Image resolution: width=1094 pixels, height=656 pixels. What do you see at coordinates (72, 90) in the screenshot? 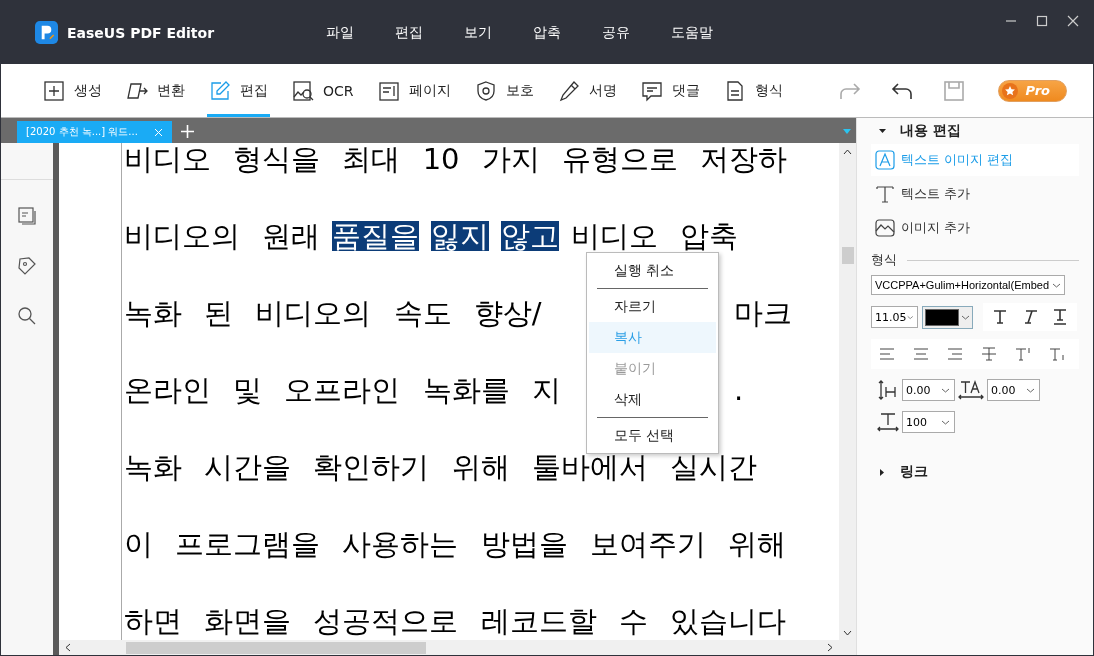
I see `toolbar-tab: 생성` at bounding box center [72, 90].